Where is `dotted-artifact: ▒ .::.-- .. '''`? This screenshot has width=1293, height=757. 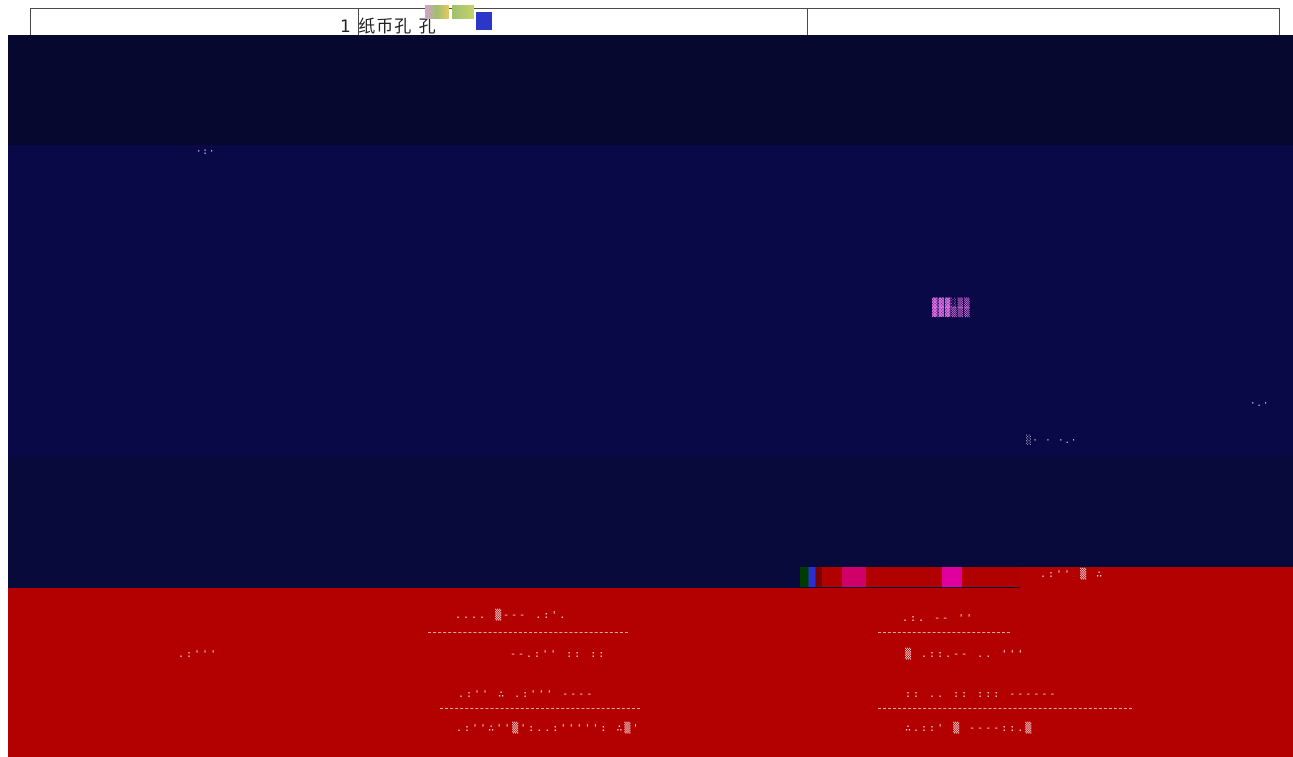
dotted-artifact: ▒ .::.-- .. ''' is located at coordinates (965, 654).